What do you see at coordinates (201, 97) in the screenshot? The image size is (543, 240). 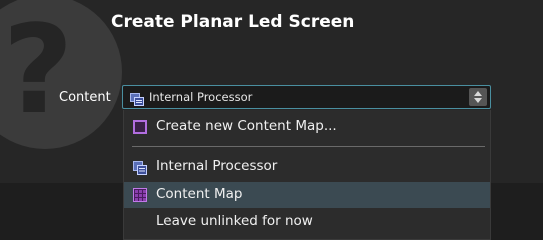 I see `content-dropdown-value: Internal Processor` at bounding box center [201, 97].